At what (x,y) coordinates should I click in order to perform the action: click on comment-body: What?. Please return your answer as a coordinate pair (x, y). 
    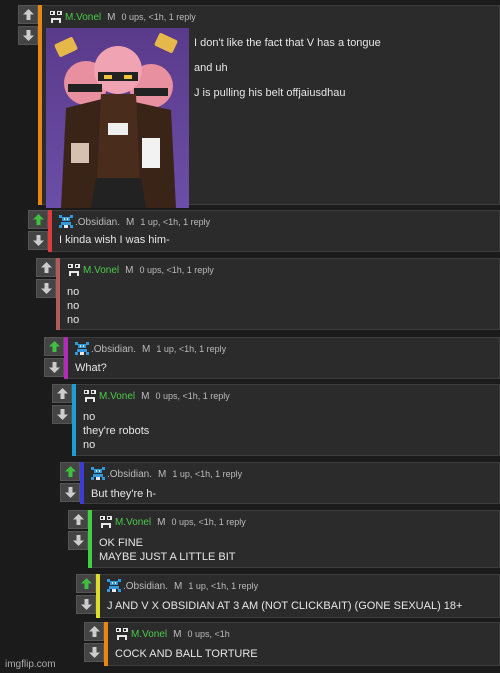
    Looking at the image, I should click on (91, 368).